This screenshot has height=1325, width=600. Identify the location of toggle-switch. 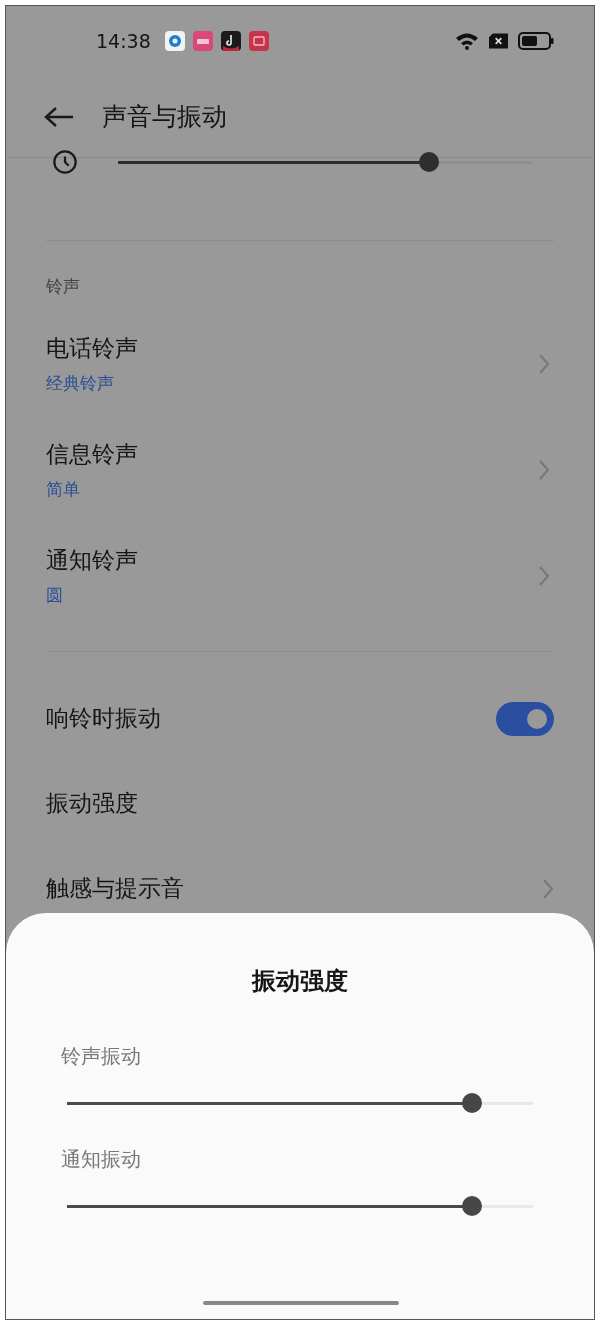
(525, 718).